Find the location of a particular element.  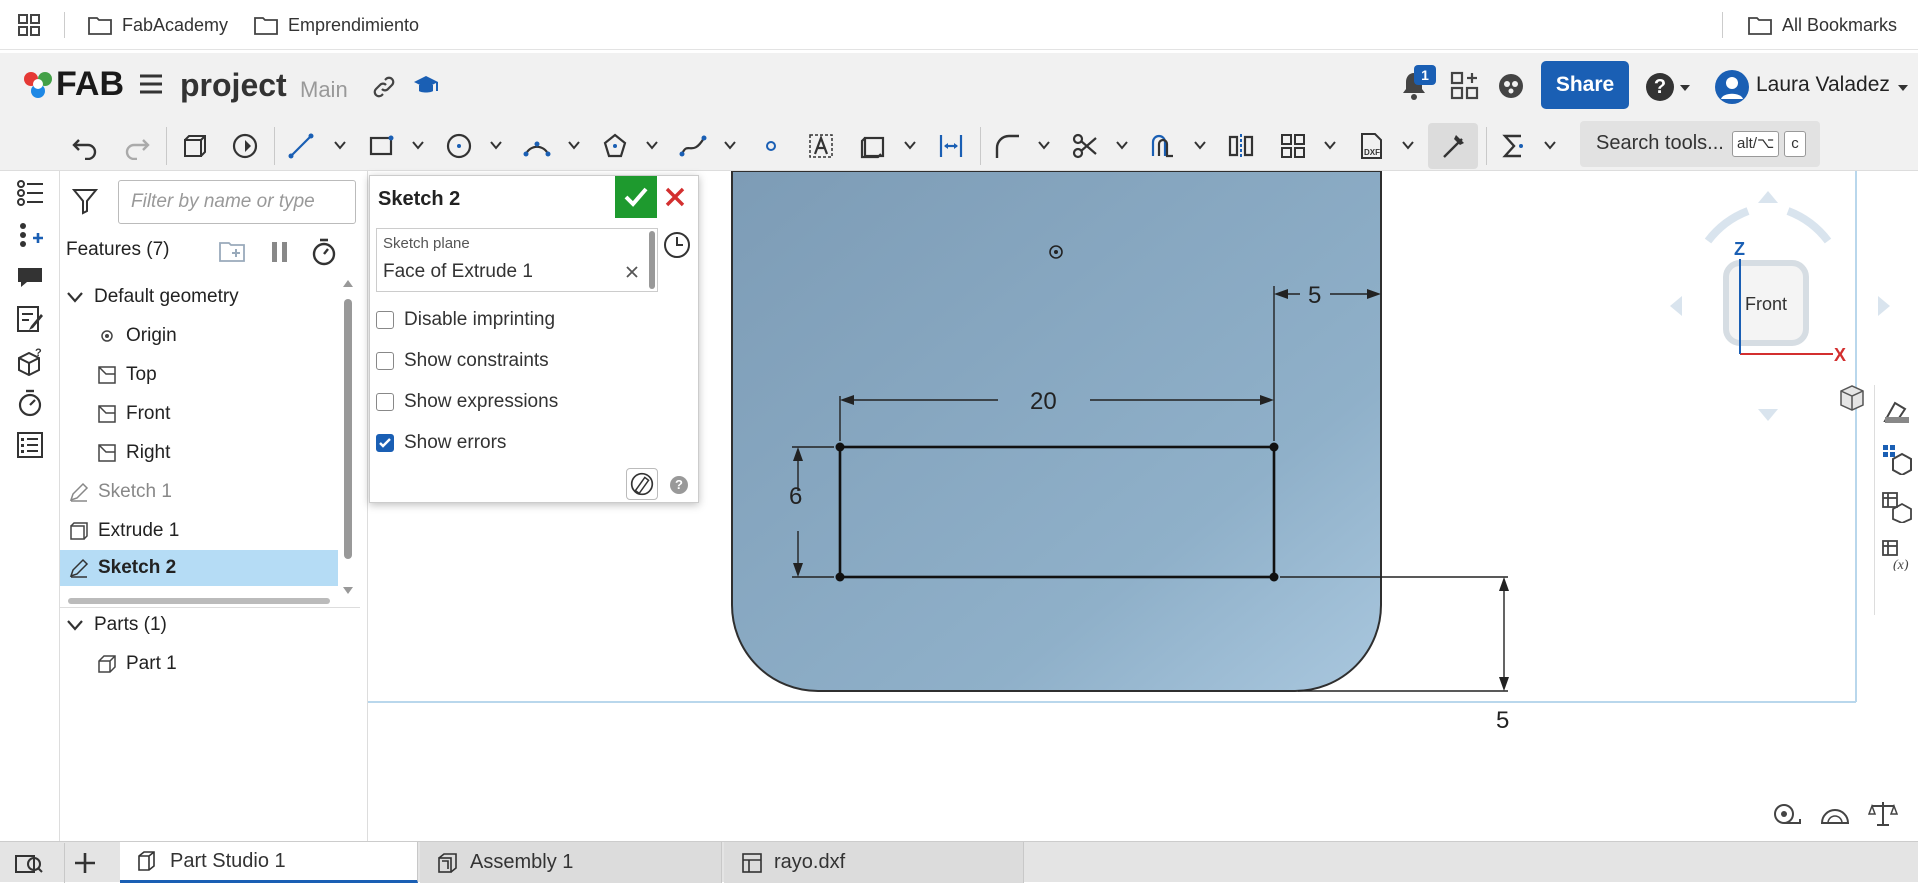

tab-part-studio-1: Part Studio 1 is located at coordinates (269, 862).